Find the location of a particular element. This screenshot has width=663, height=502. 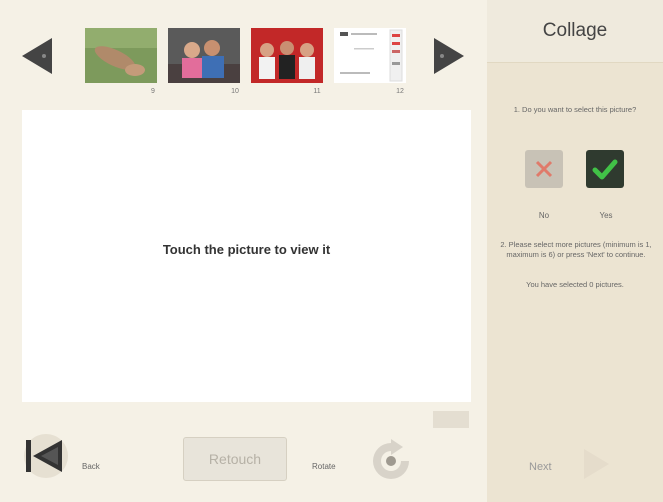

back-label: Back is located at coordinates (91, 466).